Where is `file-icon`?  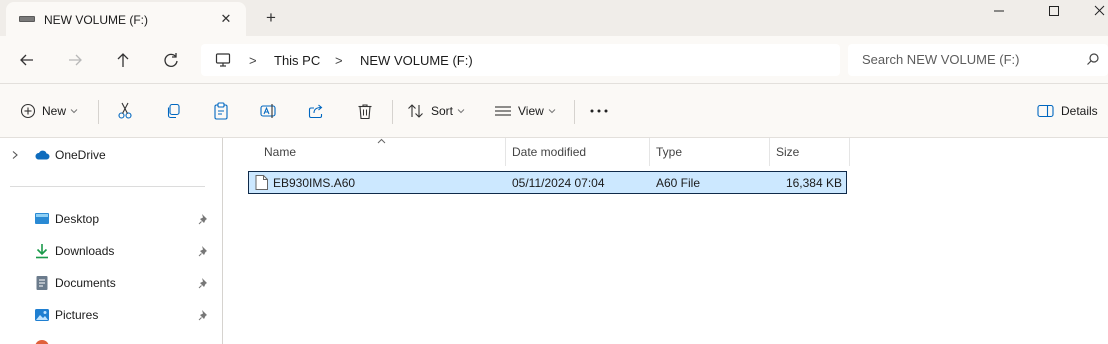
file-icon is located at coordinates (261, 182).